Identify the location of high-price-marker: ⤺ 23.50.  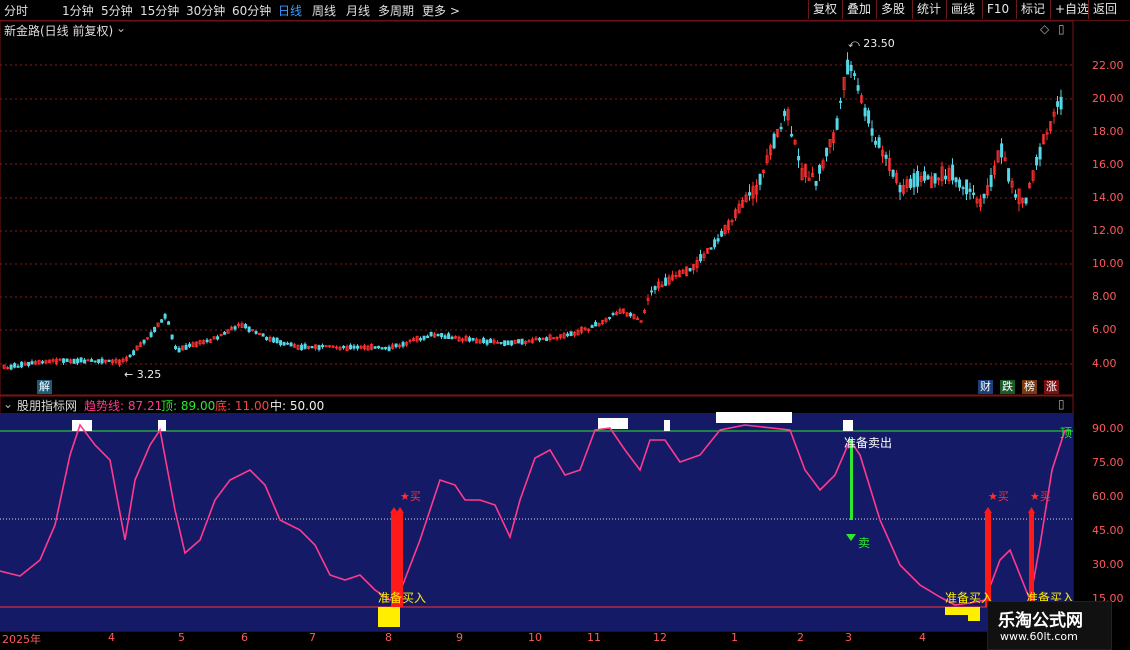
(871, 43).